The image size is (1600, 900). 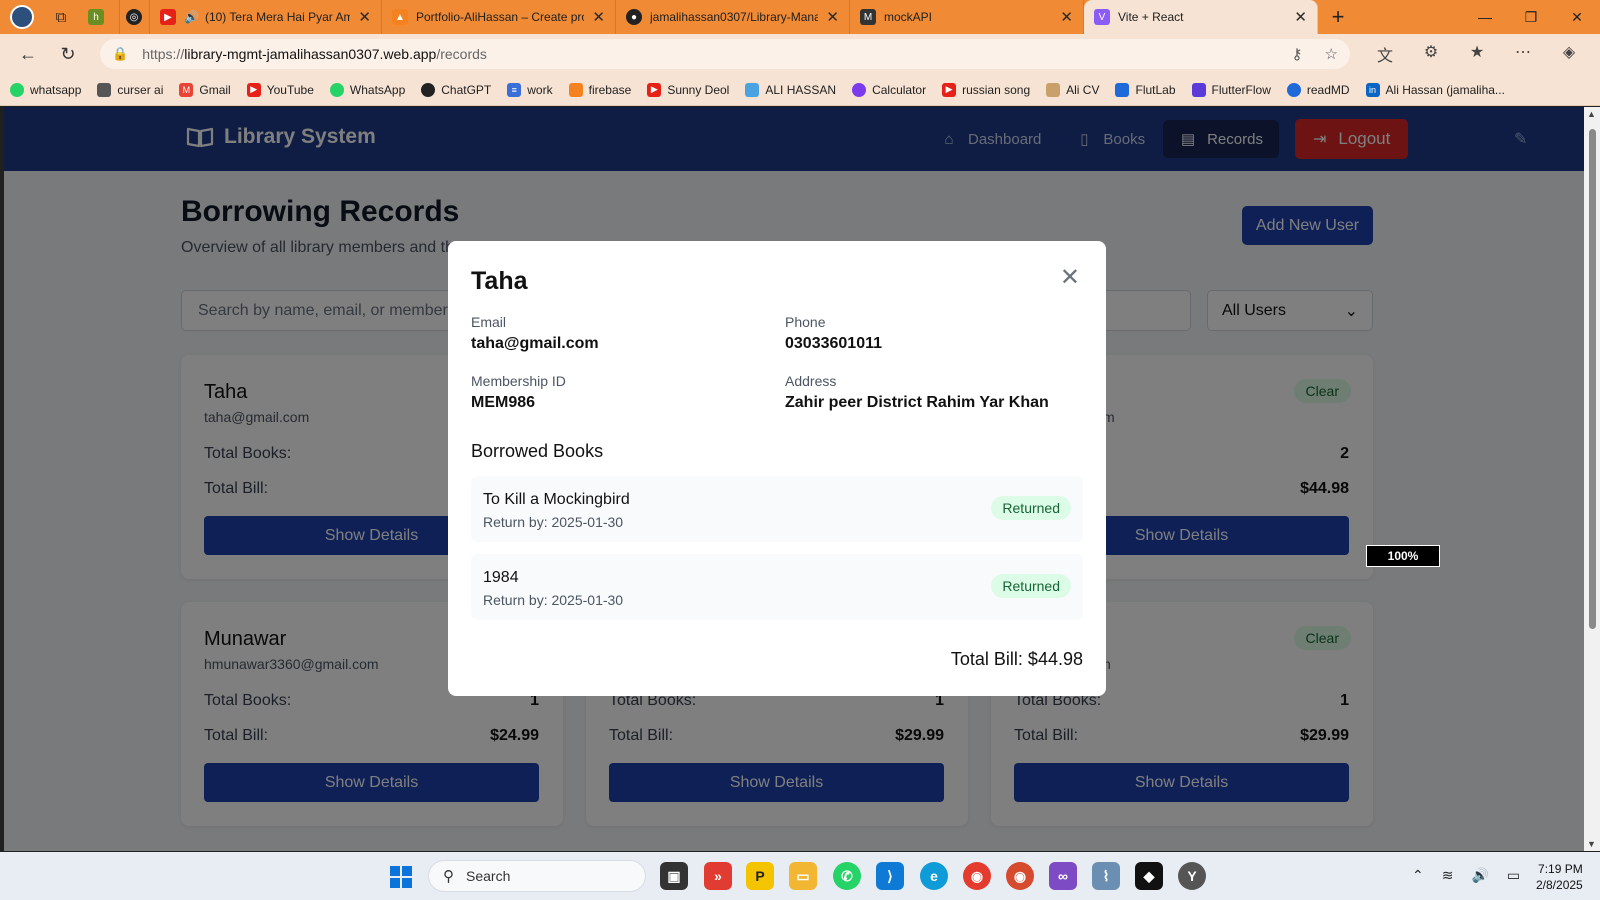 What do you see at coordinates (1031, 508) in the screenshot?
I see `status-badge: Returned` at bounding box center [1031, 508].